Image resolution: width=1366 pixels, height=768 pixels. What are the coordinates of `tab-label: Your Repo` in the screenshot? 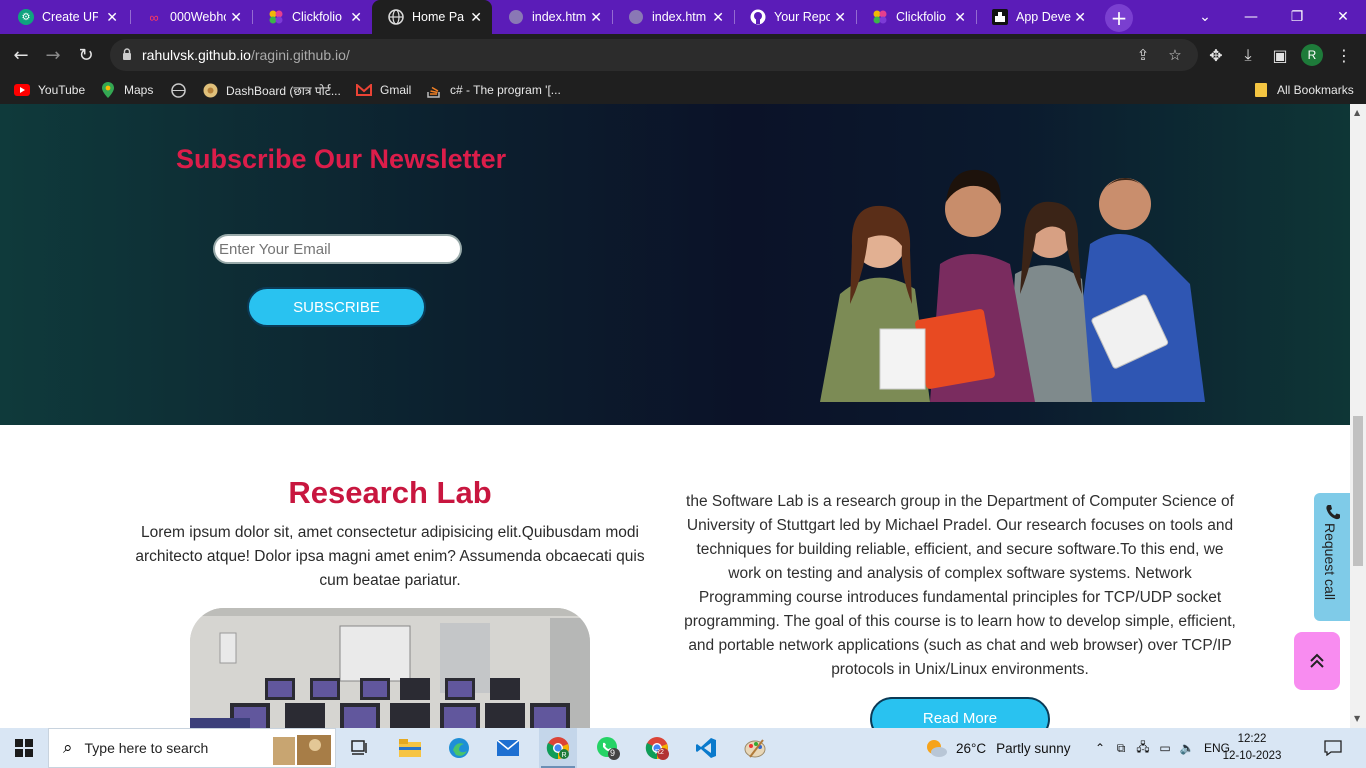 It's located at (802, 17).